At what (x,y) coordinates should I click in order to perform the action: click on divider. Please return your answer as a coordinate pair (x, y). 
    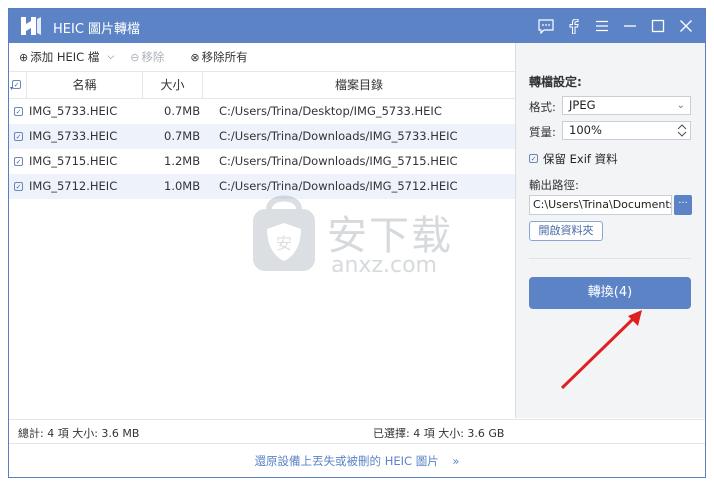
    Looking at the image, I should click on (610, 258).